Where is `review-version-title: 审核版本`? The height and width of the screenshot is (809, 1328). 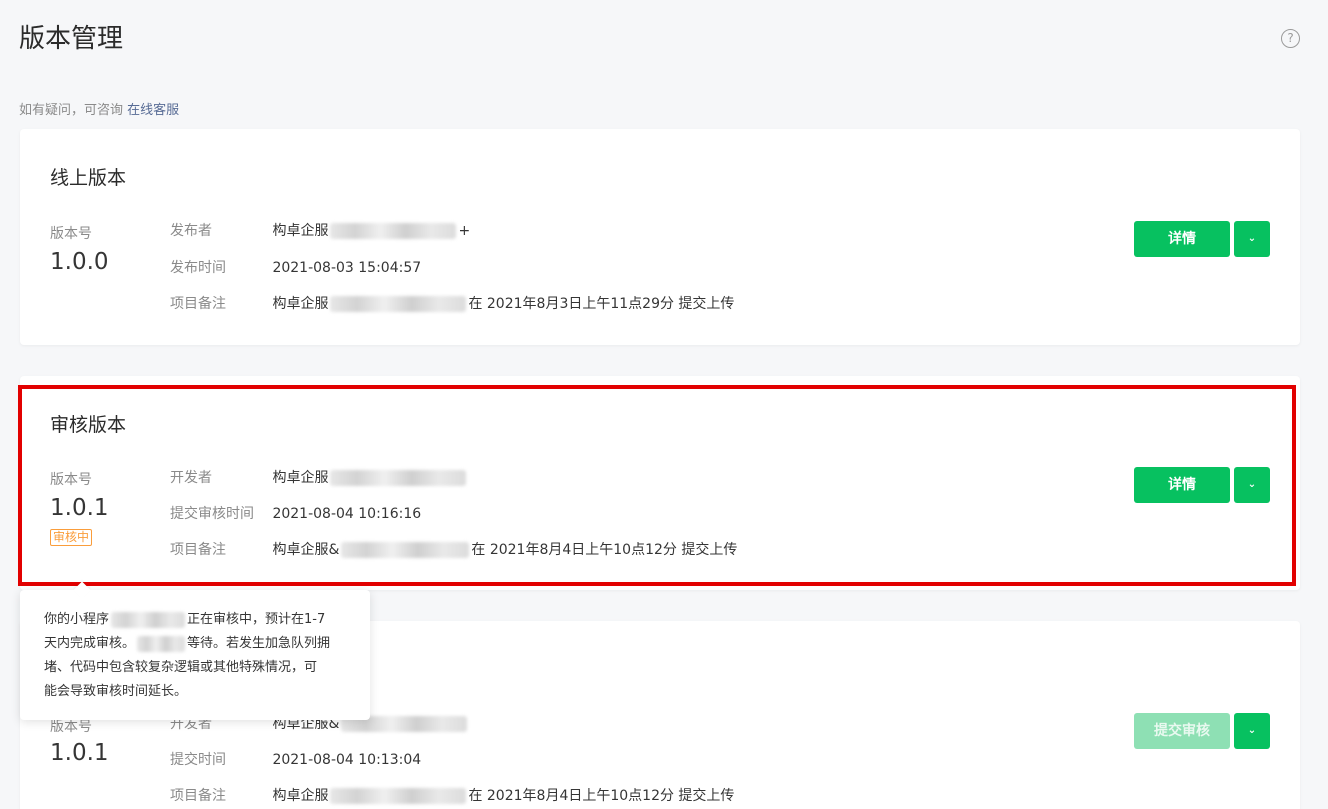 review-version-title: 审核版本 is located at coordinates (88, 425).